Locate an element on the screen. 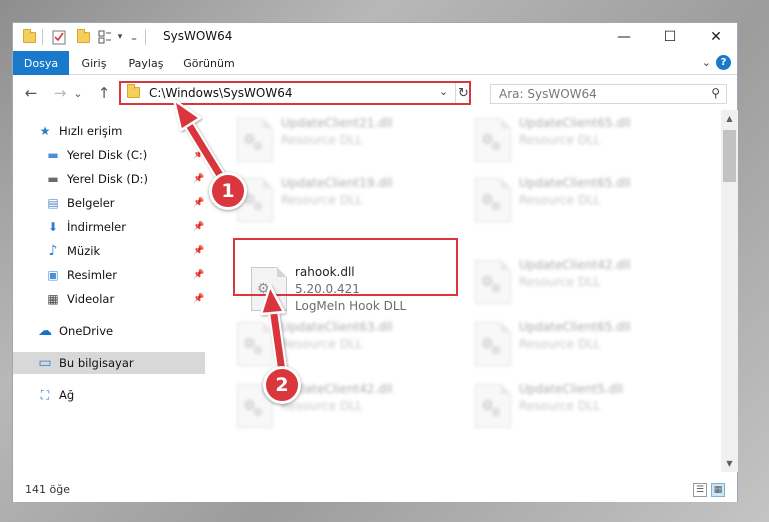  downloads-icon: ⬇ is located at coordinates (53, 227).